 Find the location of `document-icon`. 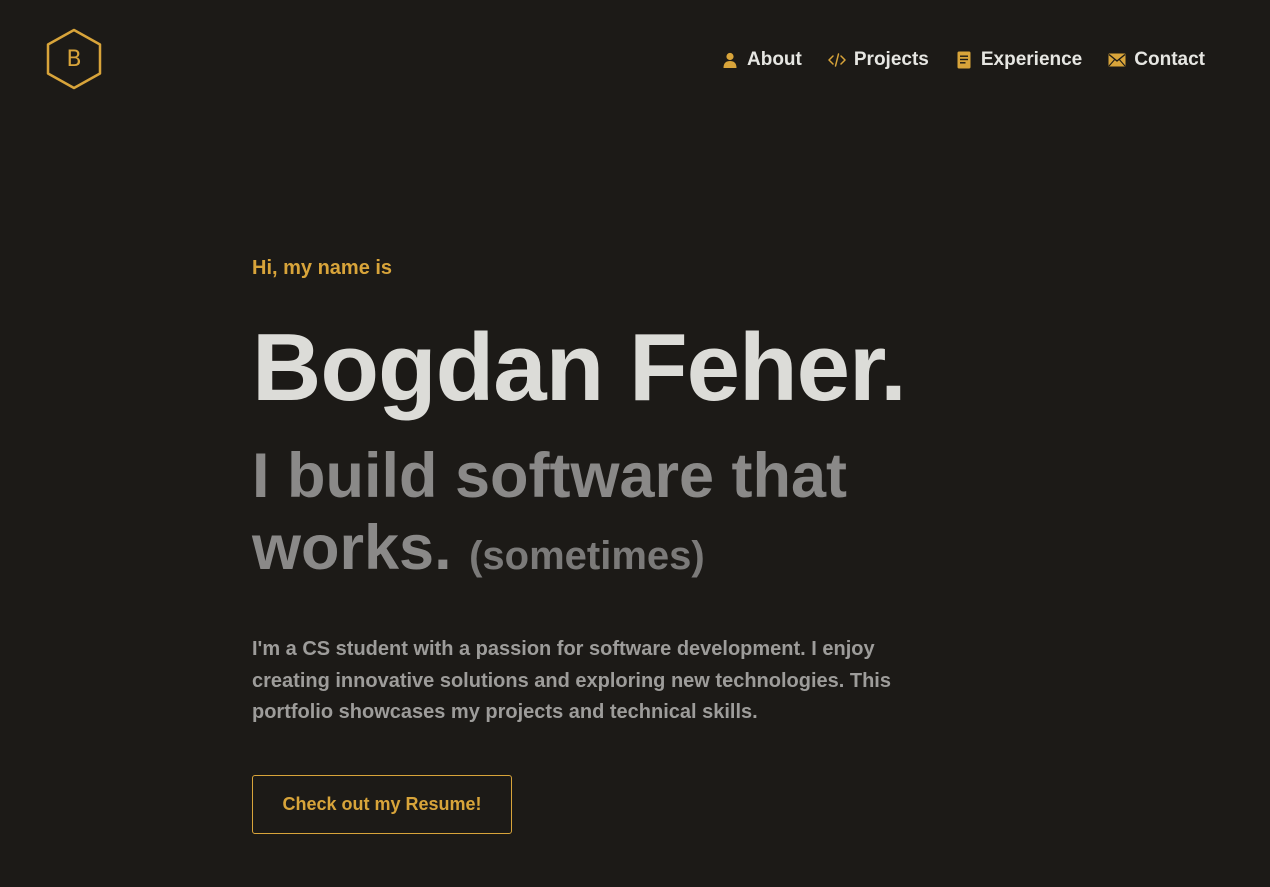

document-icon is located at coordinates (964, 60).